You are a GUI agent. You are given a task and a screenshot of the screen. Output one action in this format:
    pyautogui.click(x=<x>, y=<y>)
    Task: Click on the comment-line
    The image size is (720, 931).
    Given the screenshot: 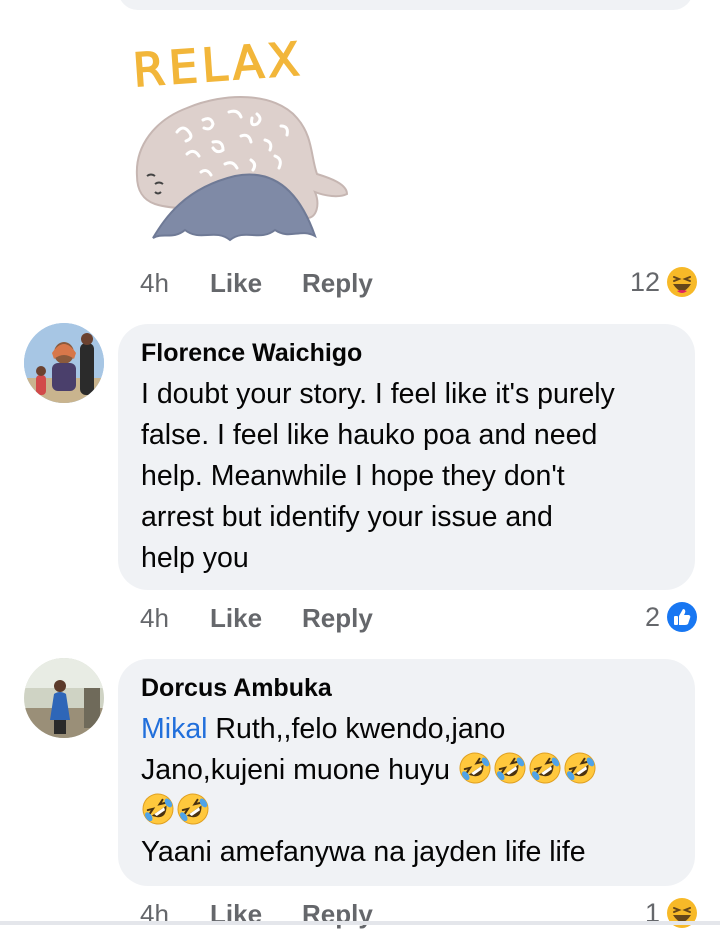 What is the action you would take?
    pyautogui.click(x=406, y=811)
    